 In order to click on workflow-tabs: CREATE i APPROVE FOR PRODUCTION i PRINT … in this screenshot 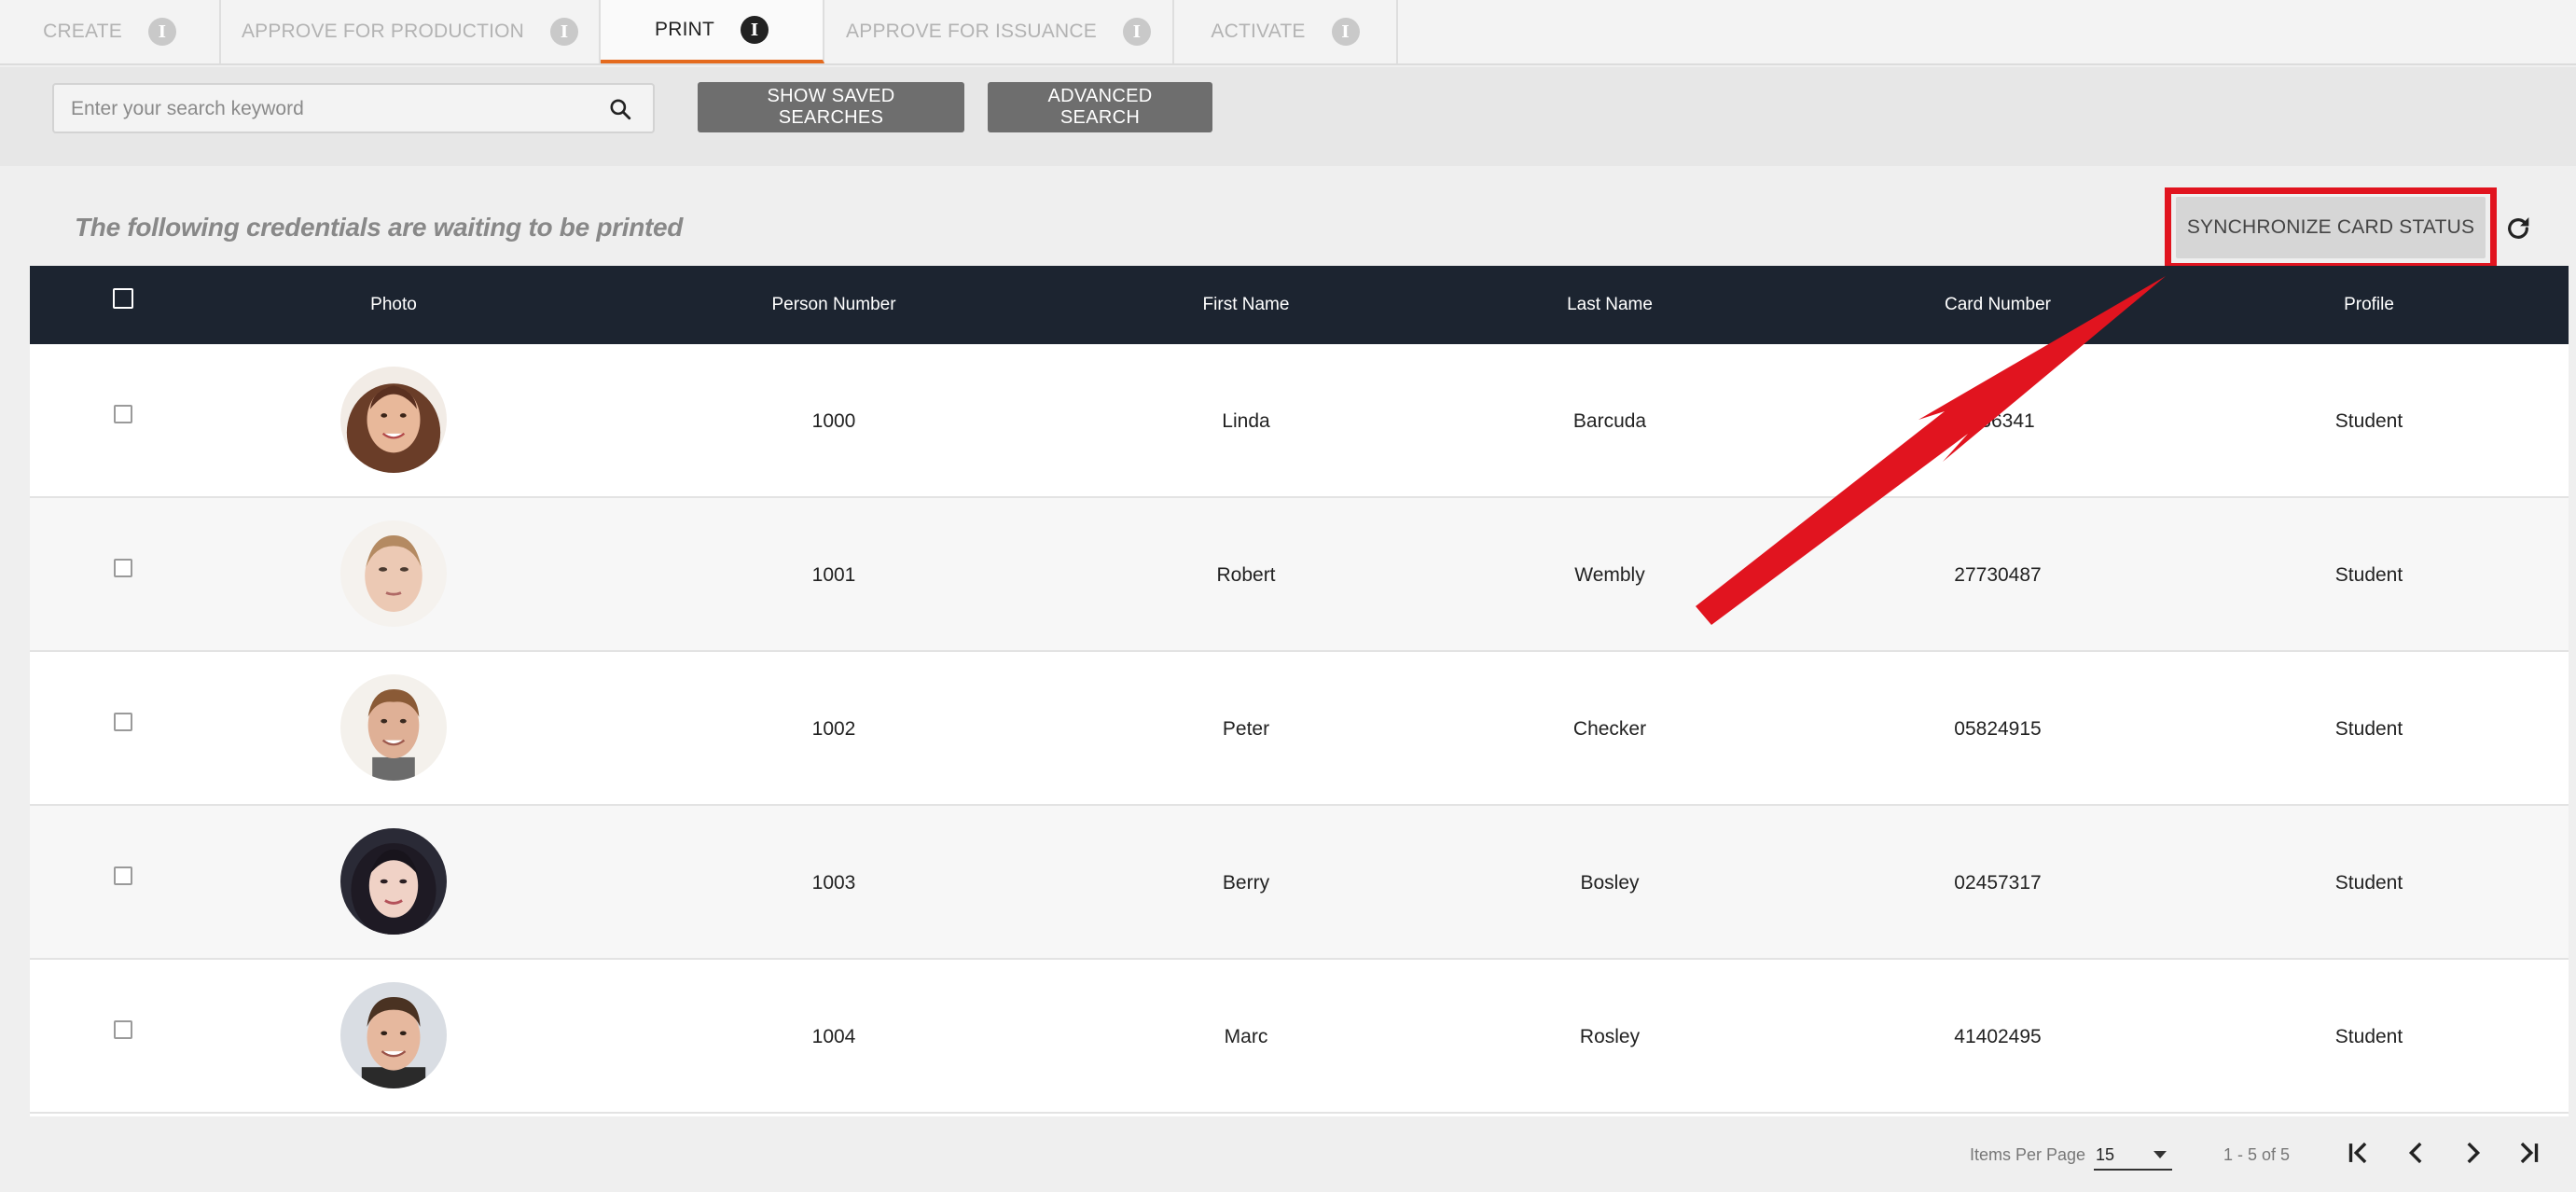, I will do `click(1288, 32)`.